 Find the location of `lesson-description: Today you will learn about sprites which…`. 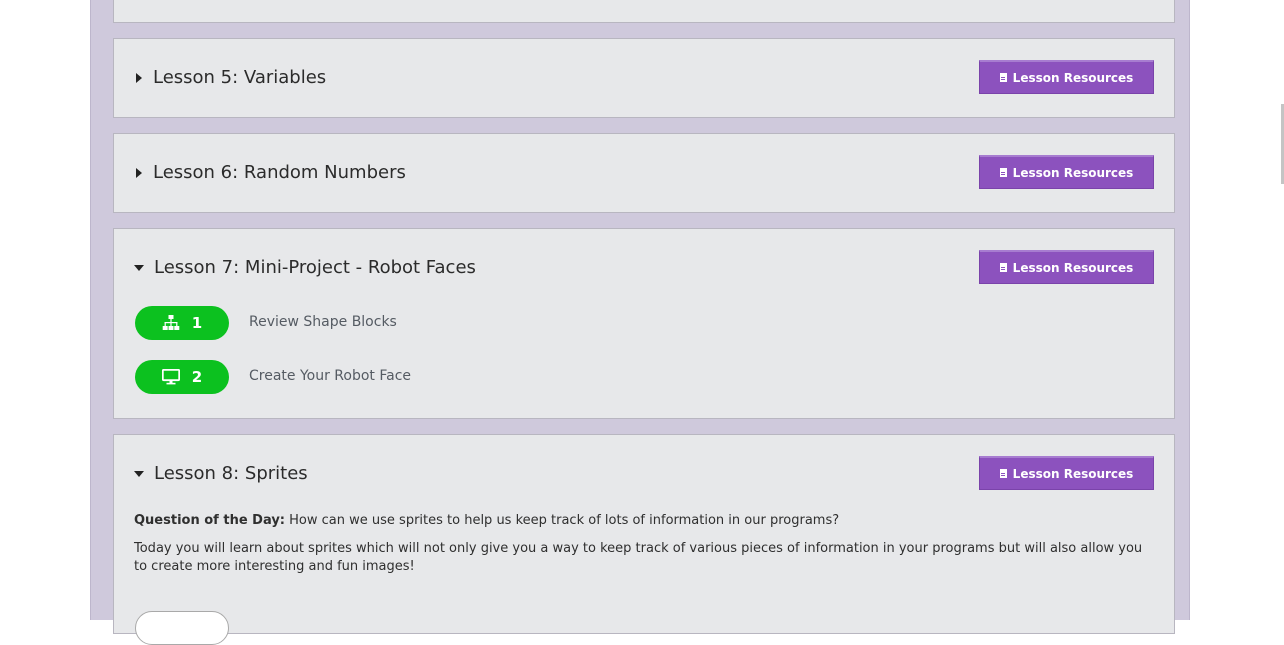

lesson-description: Today you will learn about sprites which… is located at coordinates (638, 557).